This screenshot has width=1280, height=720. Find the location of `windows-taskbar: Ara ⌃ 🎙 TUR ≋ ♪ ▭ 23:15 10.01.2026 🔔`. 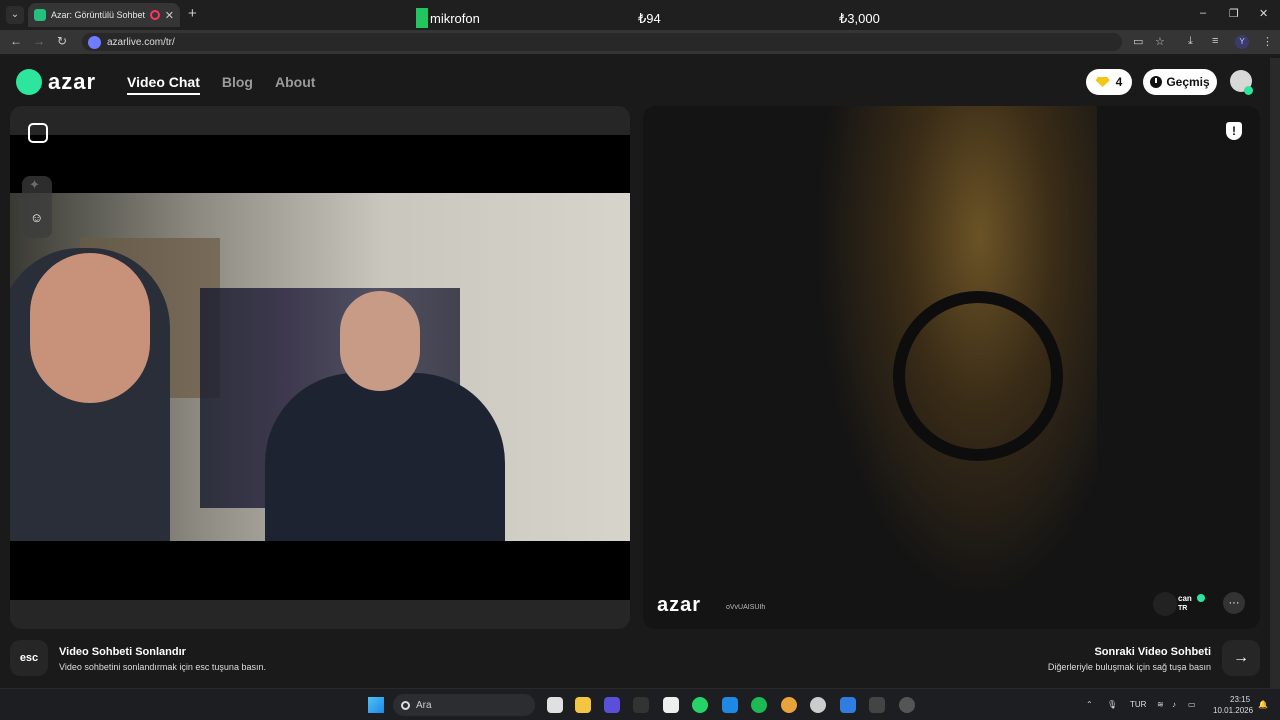

windows-taskbar: Ara ⌃ 🎙 TUR ≋ ♪ ▭ 23:15 10.01.2026 🔔 is located at coordinates (640, 704).